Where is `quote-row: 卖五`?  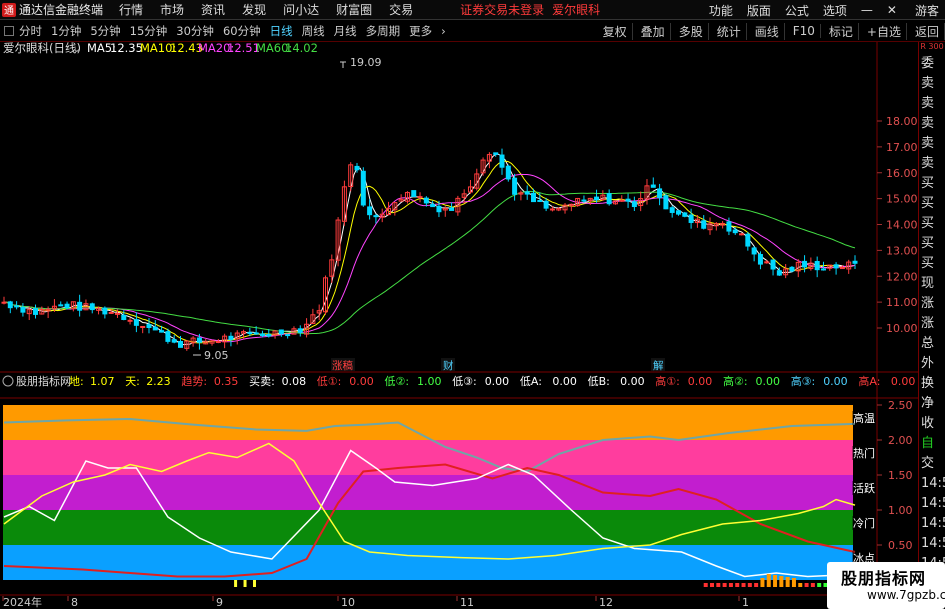
quote-row: 卖五 is located at coordinates (928, 83).